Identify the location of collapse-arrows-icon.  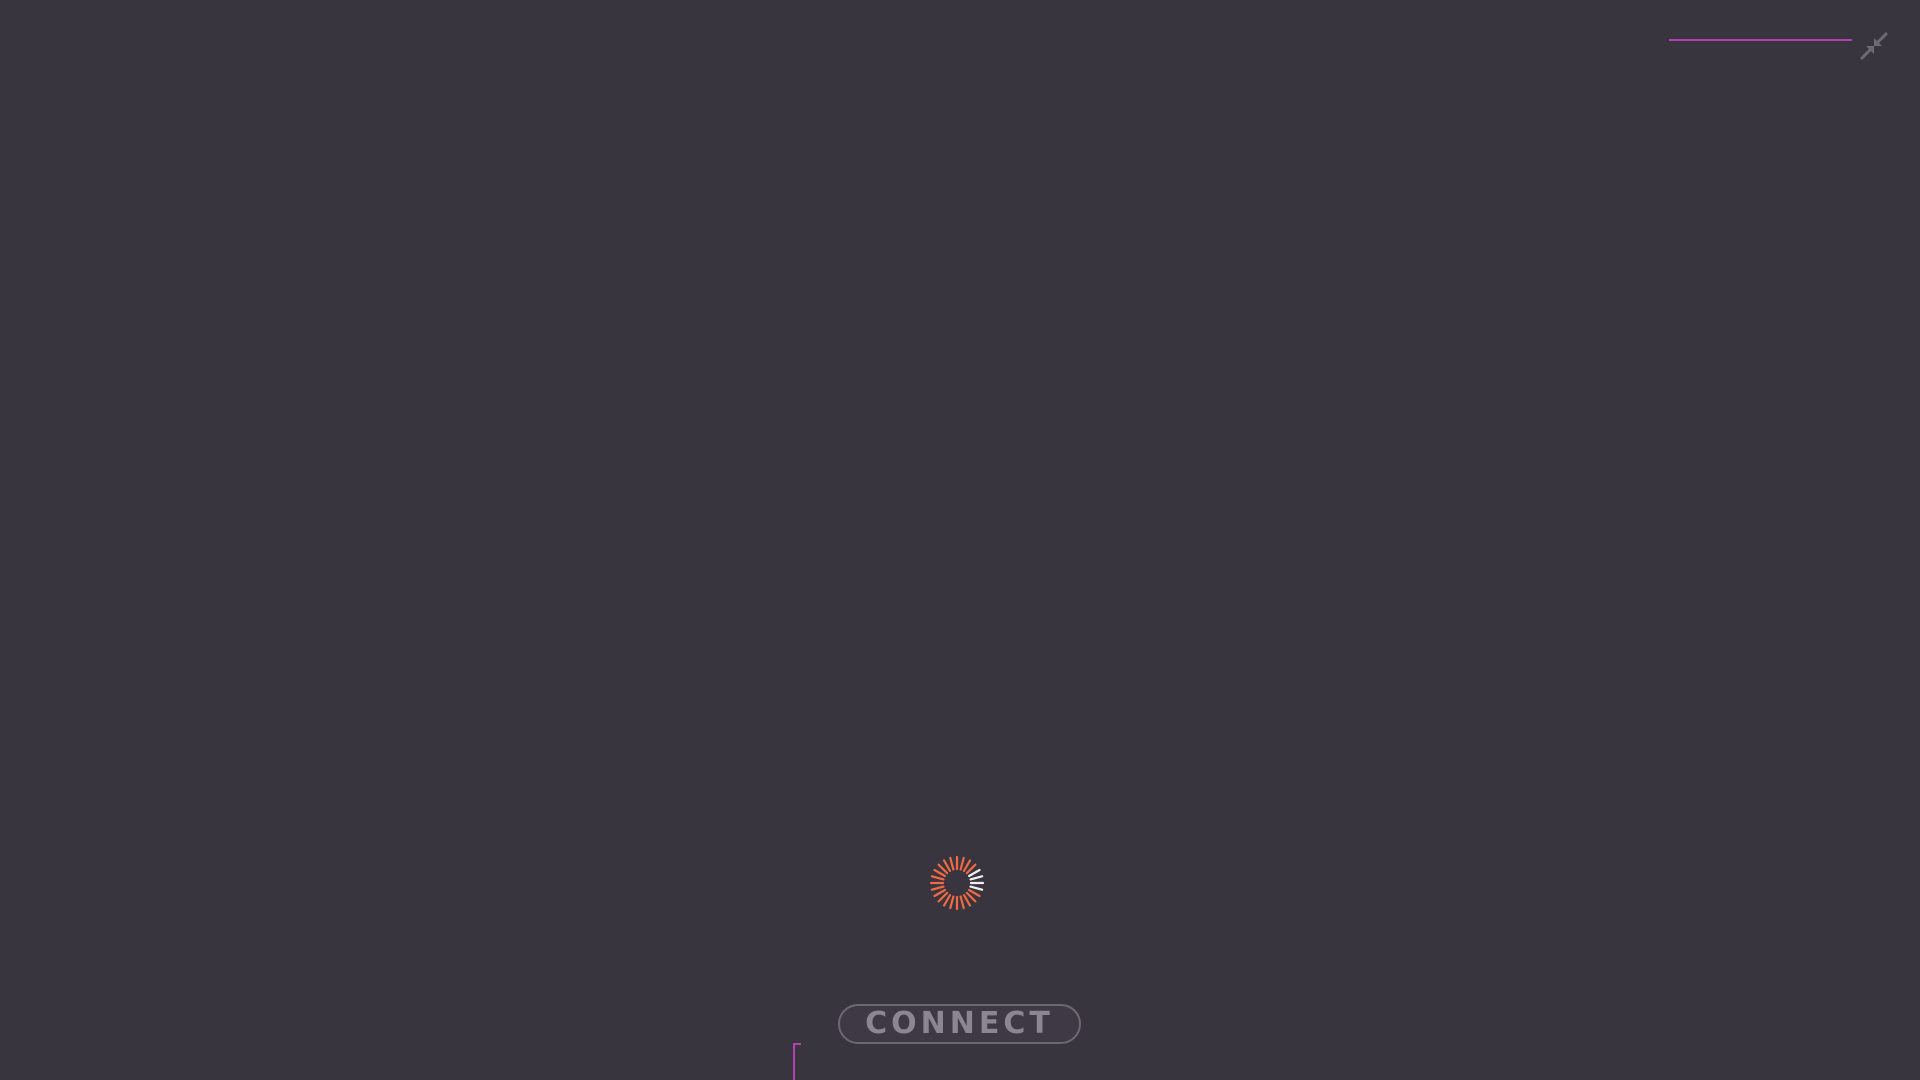
(1874, 46).